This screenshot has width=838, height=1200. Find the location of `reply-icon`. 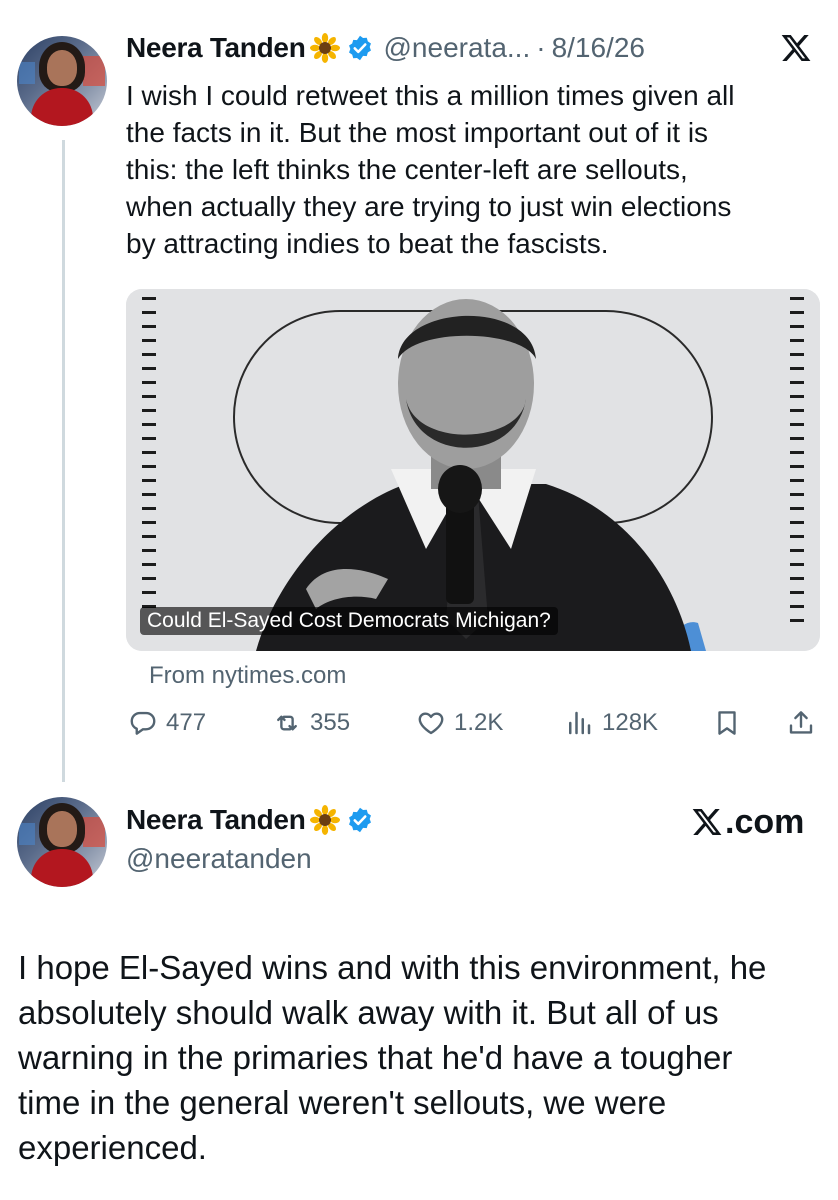

reply-icon is located at coordinates (143, 723).